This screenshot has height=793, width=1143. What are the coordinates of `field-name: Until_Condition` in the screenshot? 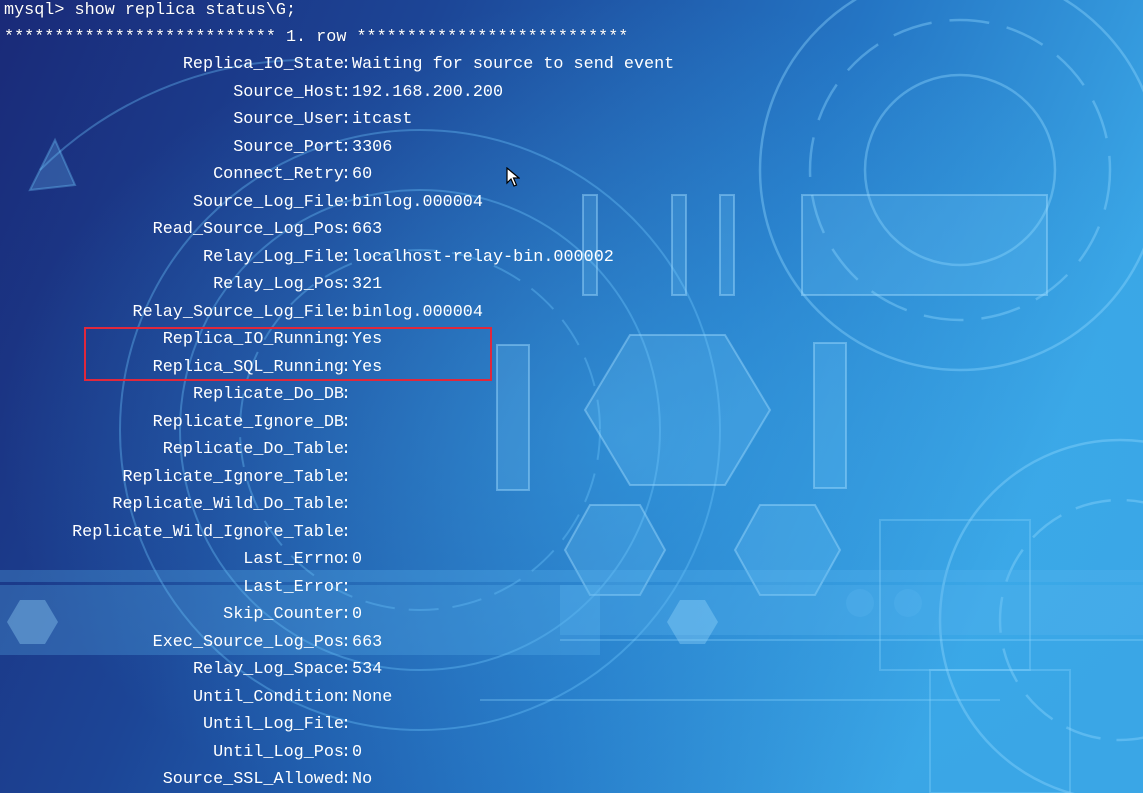 It's located at (268, 697).